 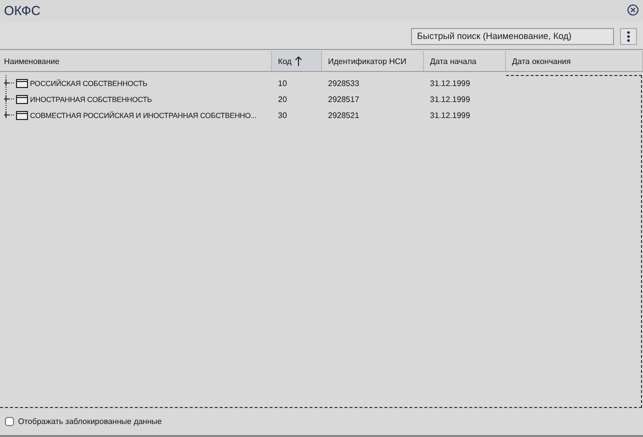 What do you see at coordinates (373, 61) in the screenshot?
I see `column-header: Идентификатор НСИ` at bounding box center [373, 61].